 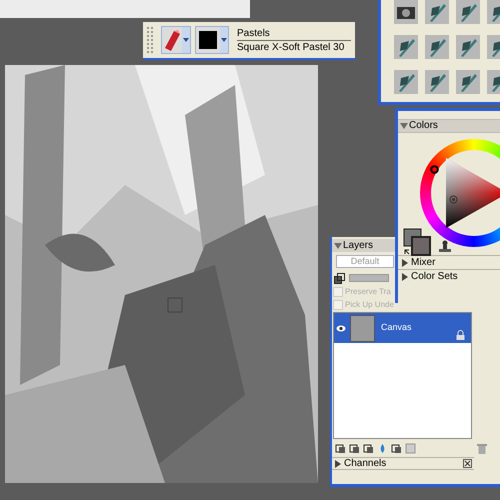 What do you see at coordinates (294, 33) in the screenshot?
I see `brush-category: Pastels` at bounding box center [294, 33].